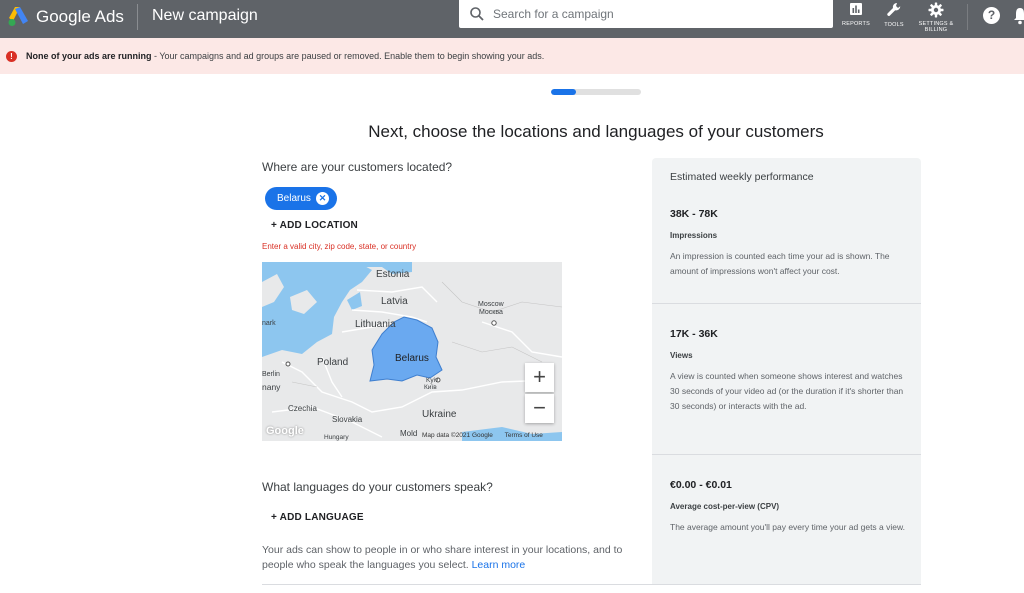 This screenshot has height=593, width=1024. What do you see at coordinates (317, 517) in the screenshot?
I see `add-language-button: + ADD LANGUAGE` at bounding box center [317, 517].